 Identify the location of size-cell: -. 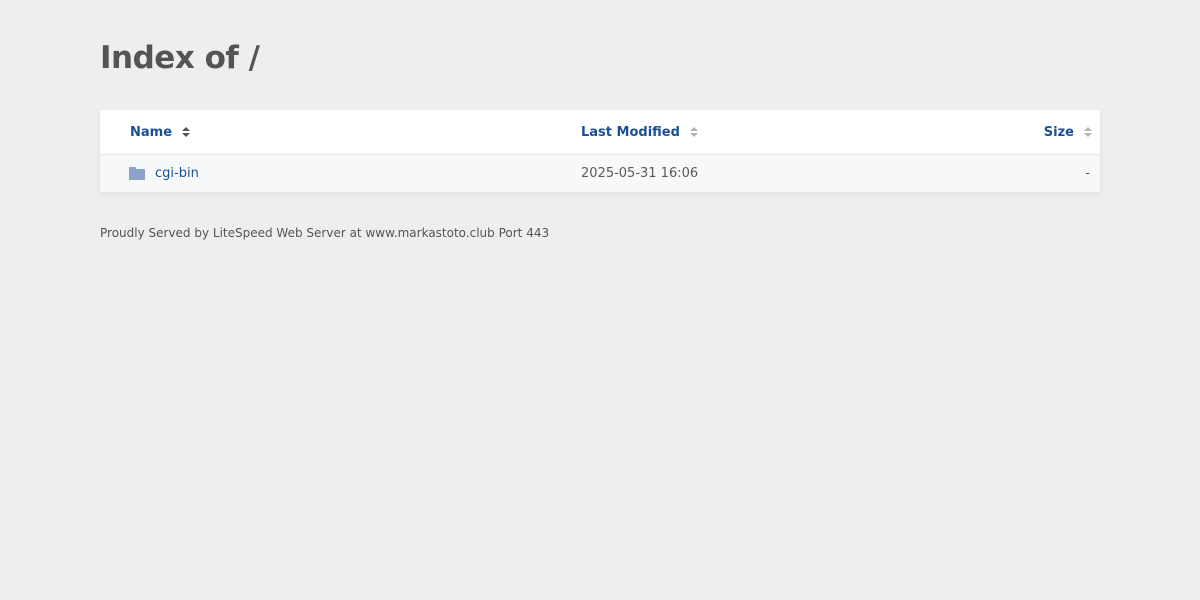
(1087, 173).